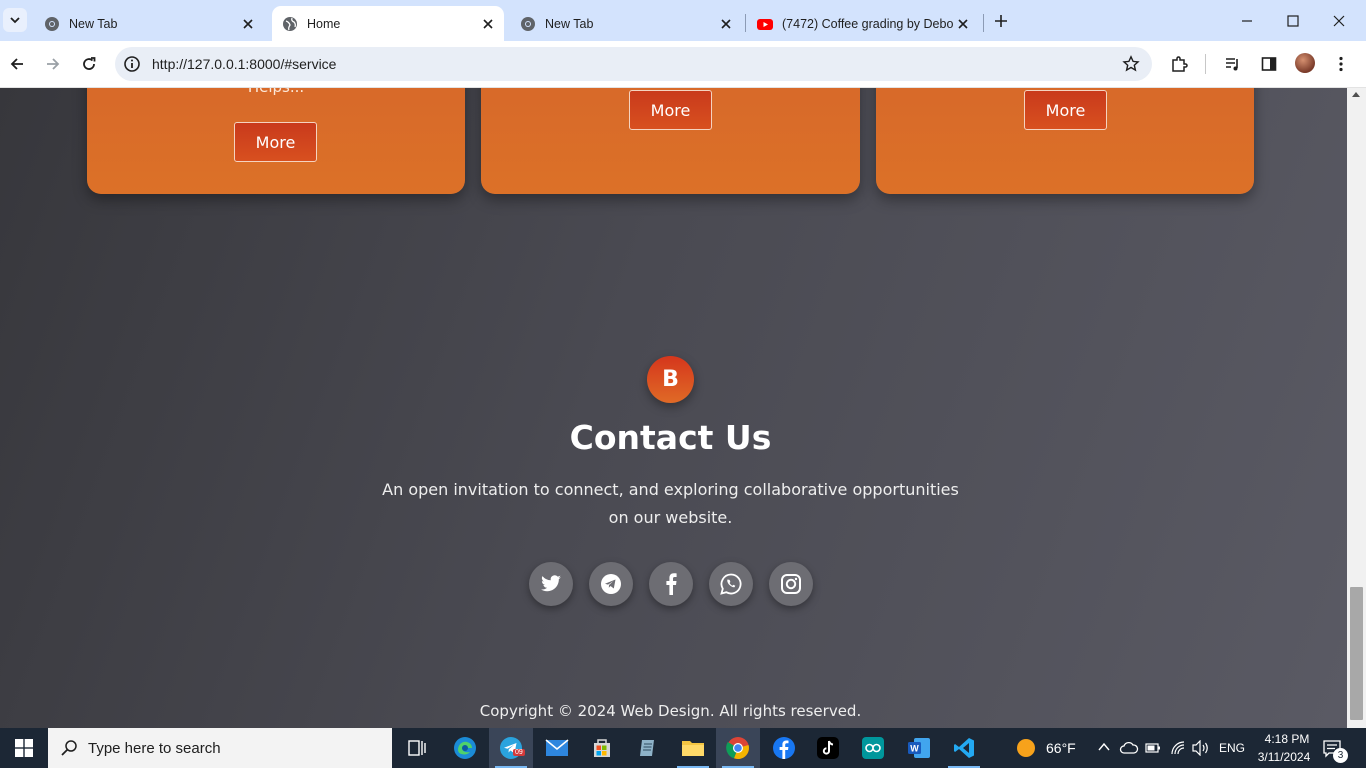 Image resolution: width=1366 pixels, height=768 pixels. I want to click on browser-toolbar: http://127.0.0.1:8000/#service, so click(683, 64).